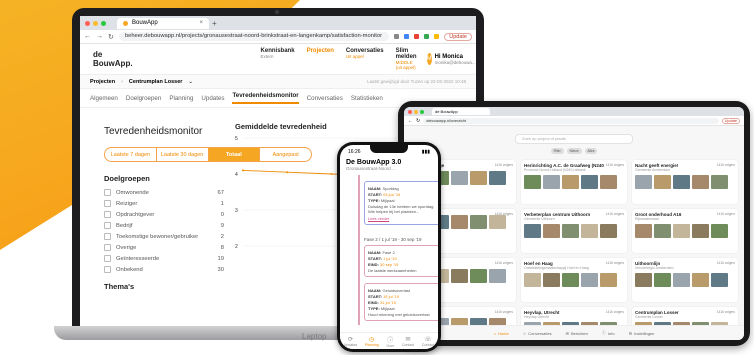 This screenshot has height=355, width=754. What do you see at coordinates (574, 151) in the screenshot?
I see `filter-chip: Nieuw` at bounding box center [574, 151].